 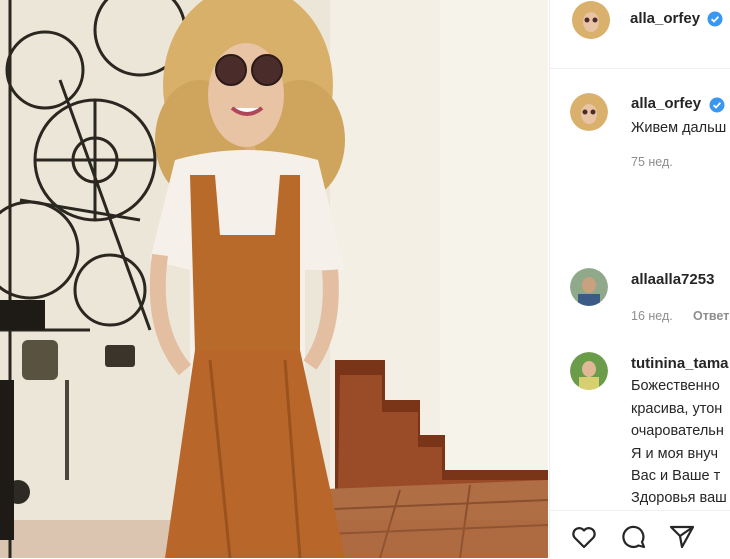 What do you see at coordinates (676, 476) in the screenshot?
I see `comment-text-line: Вас и Ваше т` at bounding box center [676, 476].